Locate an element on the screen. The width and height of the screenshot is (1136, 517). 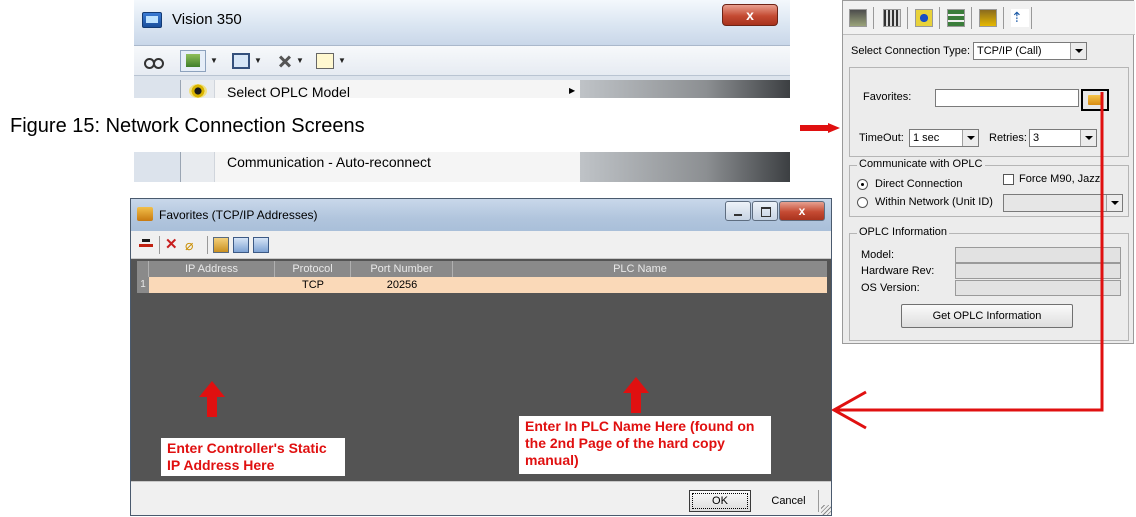
port-number-cell: 20256 is located at coordinates (402, 285).